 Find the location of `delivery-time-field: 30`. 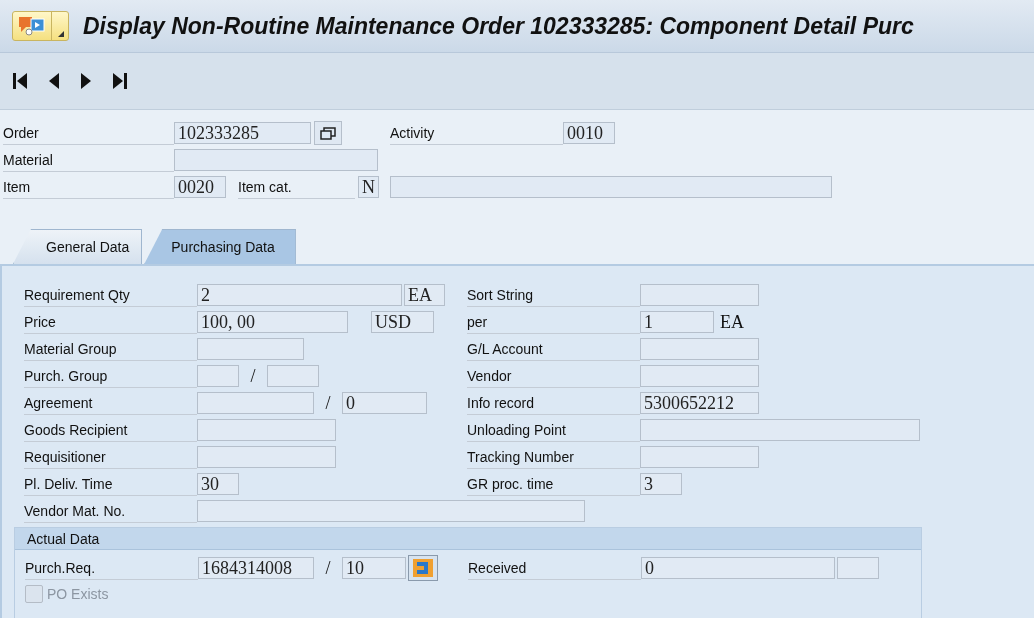

delivery-time-field: 30 is located at coordinates (218, 484).